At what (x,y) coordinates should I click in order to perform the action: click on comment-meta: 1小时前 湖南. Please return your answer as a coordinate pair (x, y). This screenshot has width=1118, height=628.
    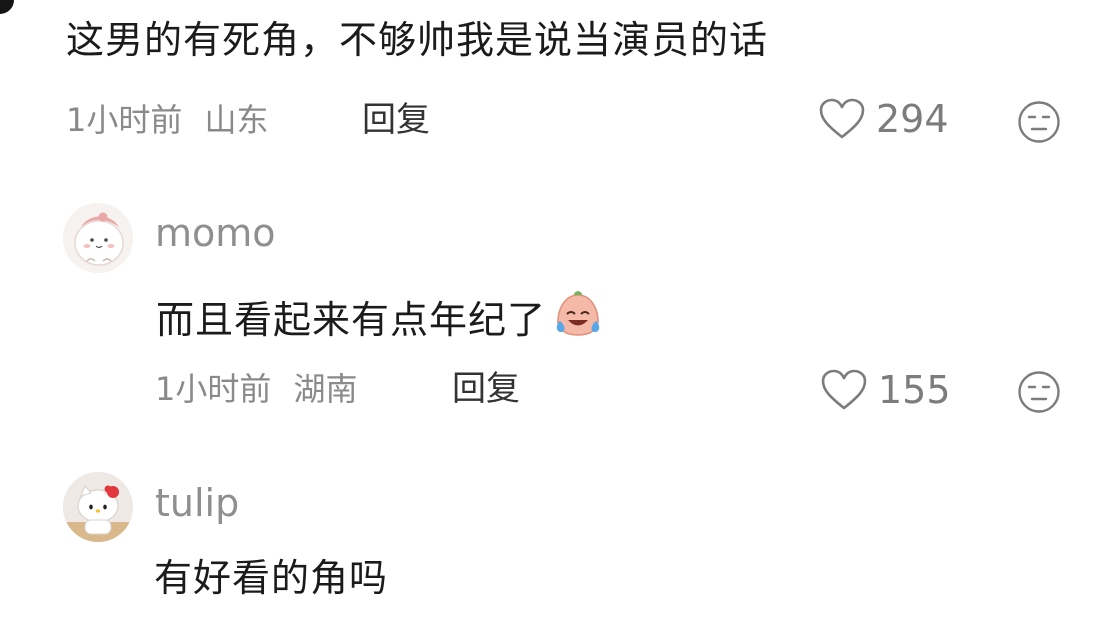
    Looking at the image, I should click on (256, 389).